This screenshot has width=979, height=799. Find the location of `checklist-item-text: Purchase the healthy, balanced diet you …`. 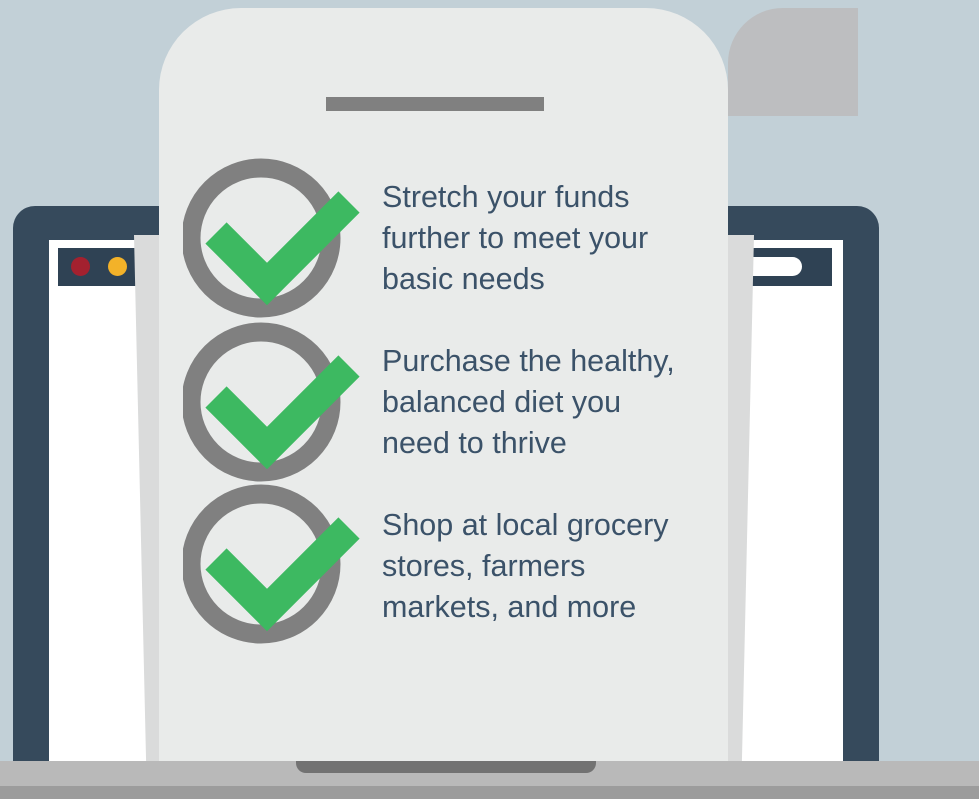

checklist-item-text: Purchase the healthy, balanced diet you … is located at coordinates (528, 402).